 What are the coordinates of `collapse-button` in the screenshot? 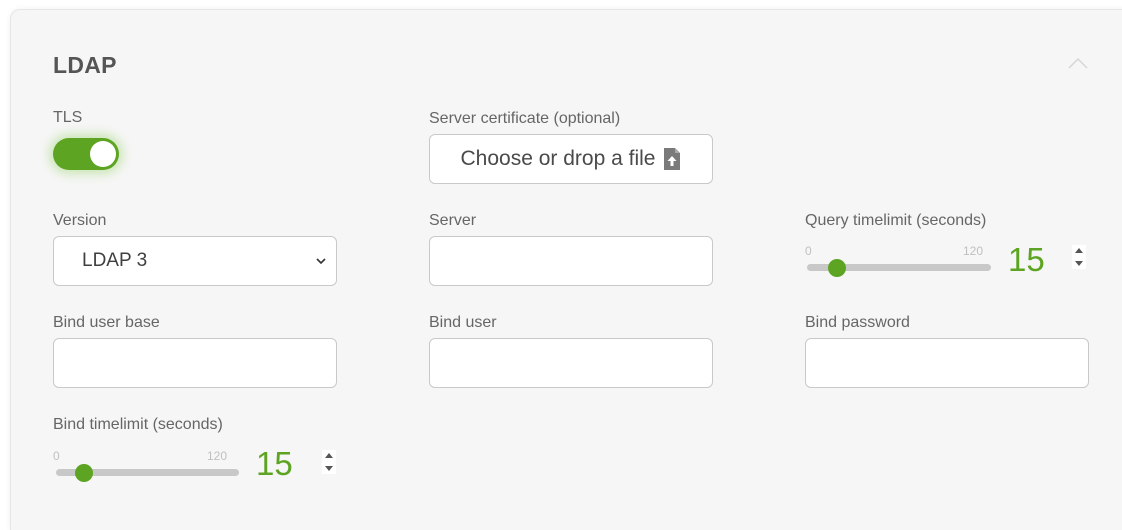 It's located at (1078, 63).